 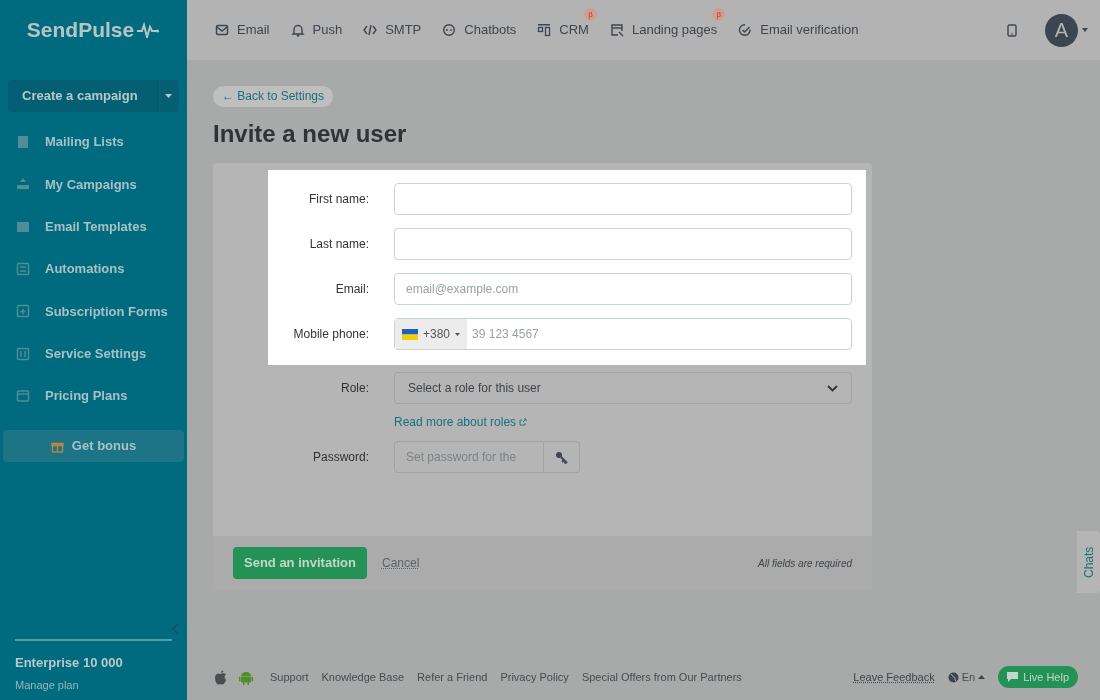 What do you see at coordinates (1038, 677) in the screenshot?
I see `live-help-button: Live Help` at bounding box center [1038, 677].